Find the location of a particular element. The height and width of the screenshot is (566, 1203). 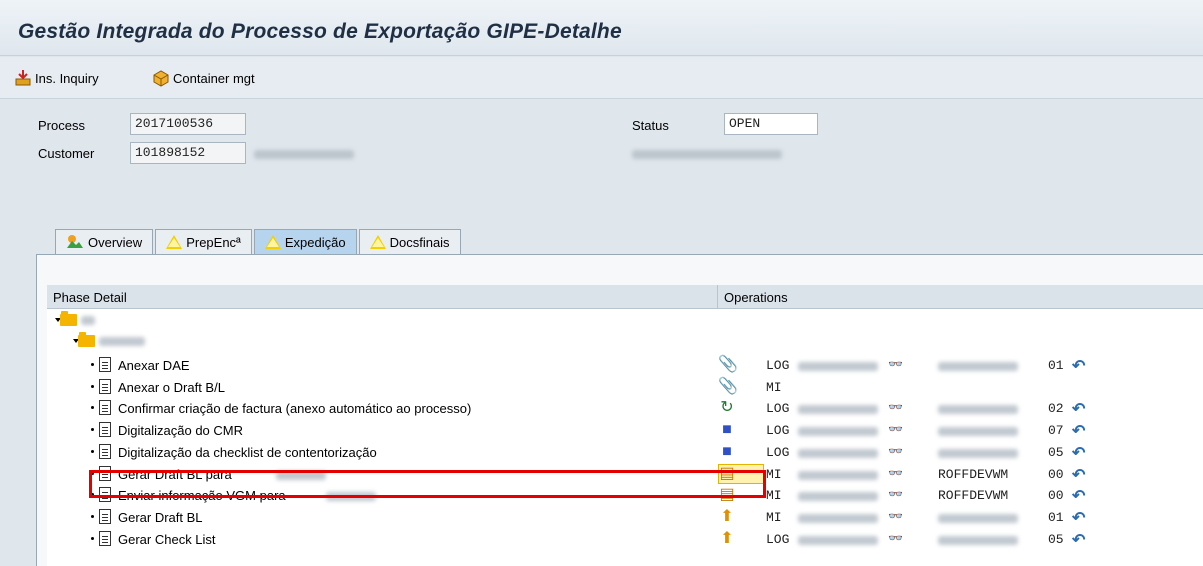

phase-label: Digitalização do CMR is located at coordinates (180, 430).